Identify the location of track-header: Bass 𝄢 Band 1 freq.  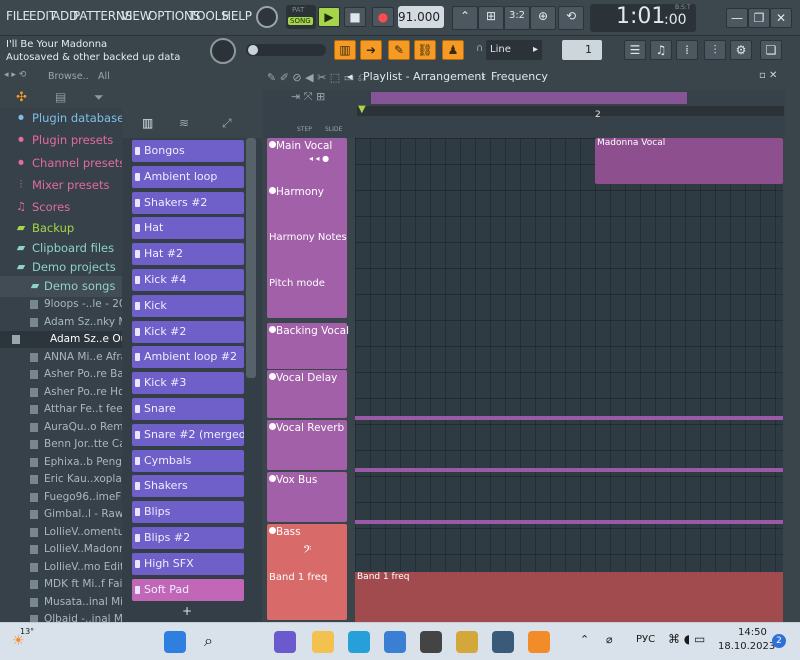
(307, 572).